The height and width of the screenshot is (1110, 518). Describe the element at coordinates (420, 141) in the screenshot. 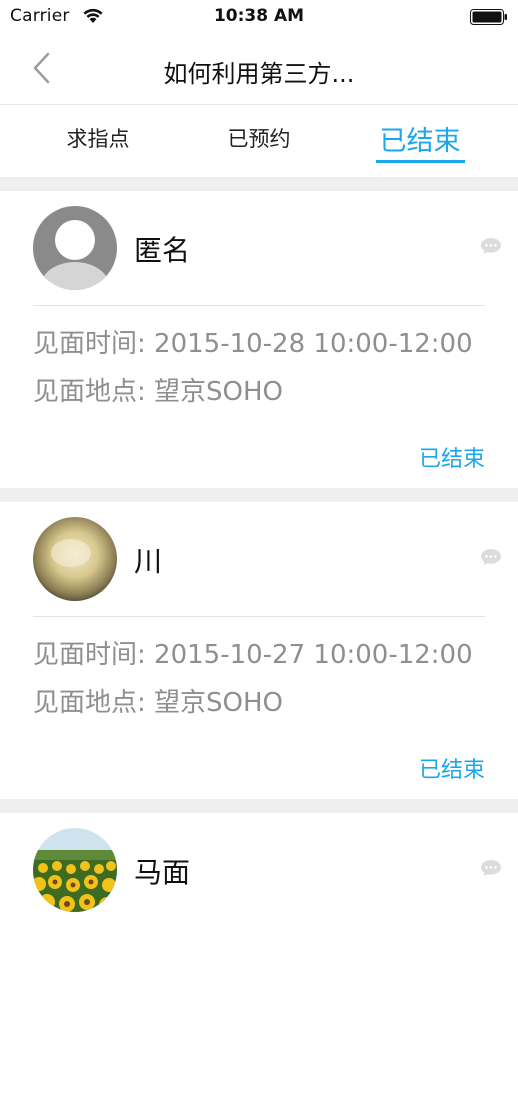

I see `tab-label: 已结束` at that location.